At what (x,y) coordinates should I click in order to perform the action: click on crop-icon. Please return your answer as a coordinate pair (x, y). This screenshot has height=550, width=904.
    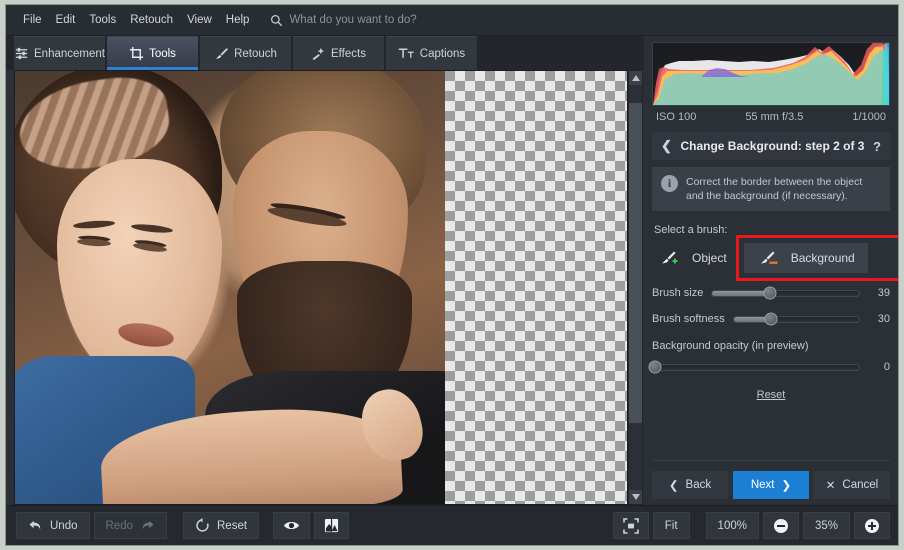
    Looking at the image, I should click on (136, 53).